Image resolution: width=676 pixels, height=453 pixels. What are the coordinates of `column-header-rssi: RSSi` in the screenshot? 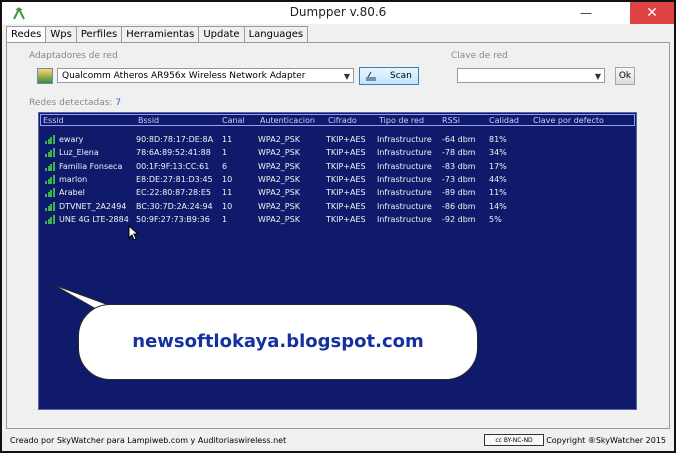 It's located at (451, 120).